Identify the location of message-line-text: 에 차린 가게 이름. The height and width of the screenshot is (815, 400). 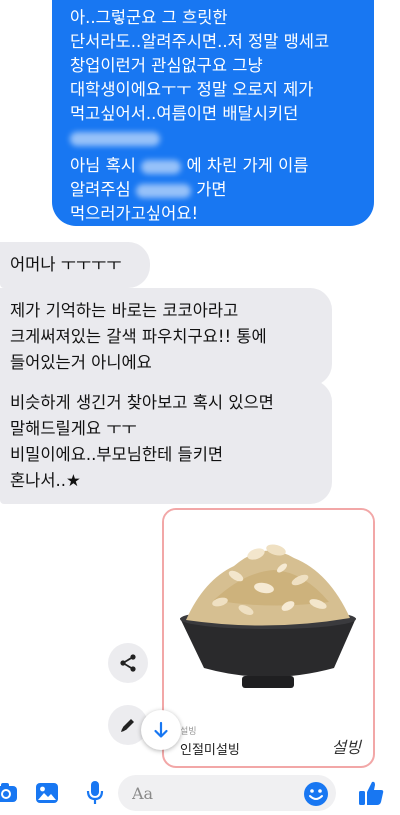
(247, 165).